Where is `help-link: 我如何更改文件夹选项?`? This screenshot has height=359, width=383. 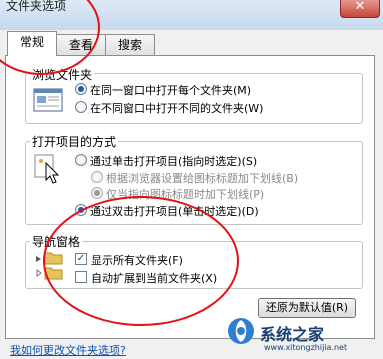 help-link: 我如何更改文件夹选项? is located at coordinates (68, 350).